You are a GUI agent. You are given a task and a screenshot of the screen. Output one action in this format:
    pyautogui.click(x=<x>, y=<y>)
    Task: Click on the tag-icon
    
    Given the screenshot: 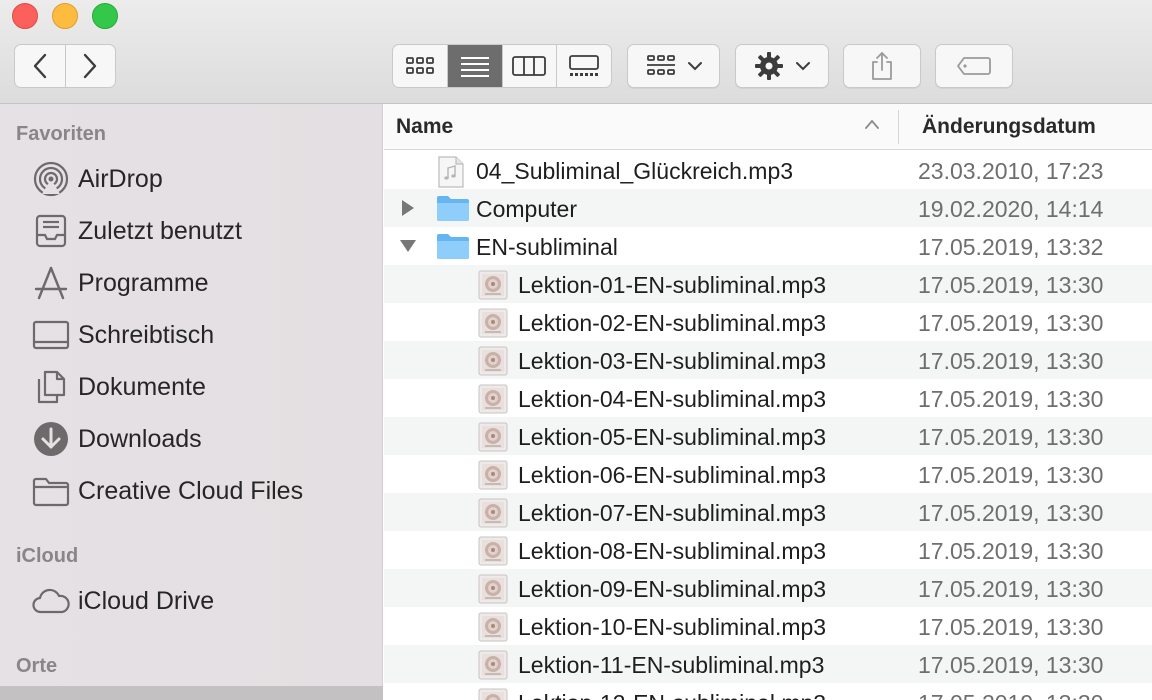 What is the action you would take?
    pyautogui.click(x=974, y=66)
    